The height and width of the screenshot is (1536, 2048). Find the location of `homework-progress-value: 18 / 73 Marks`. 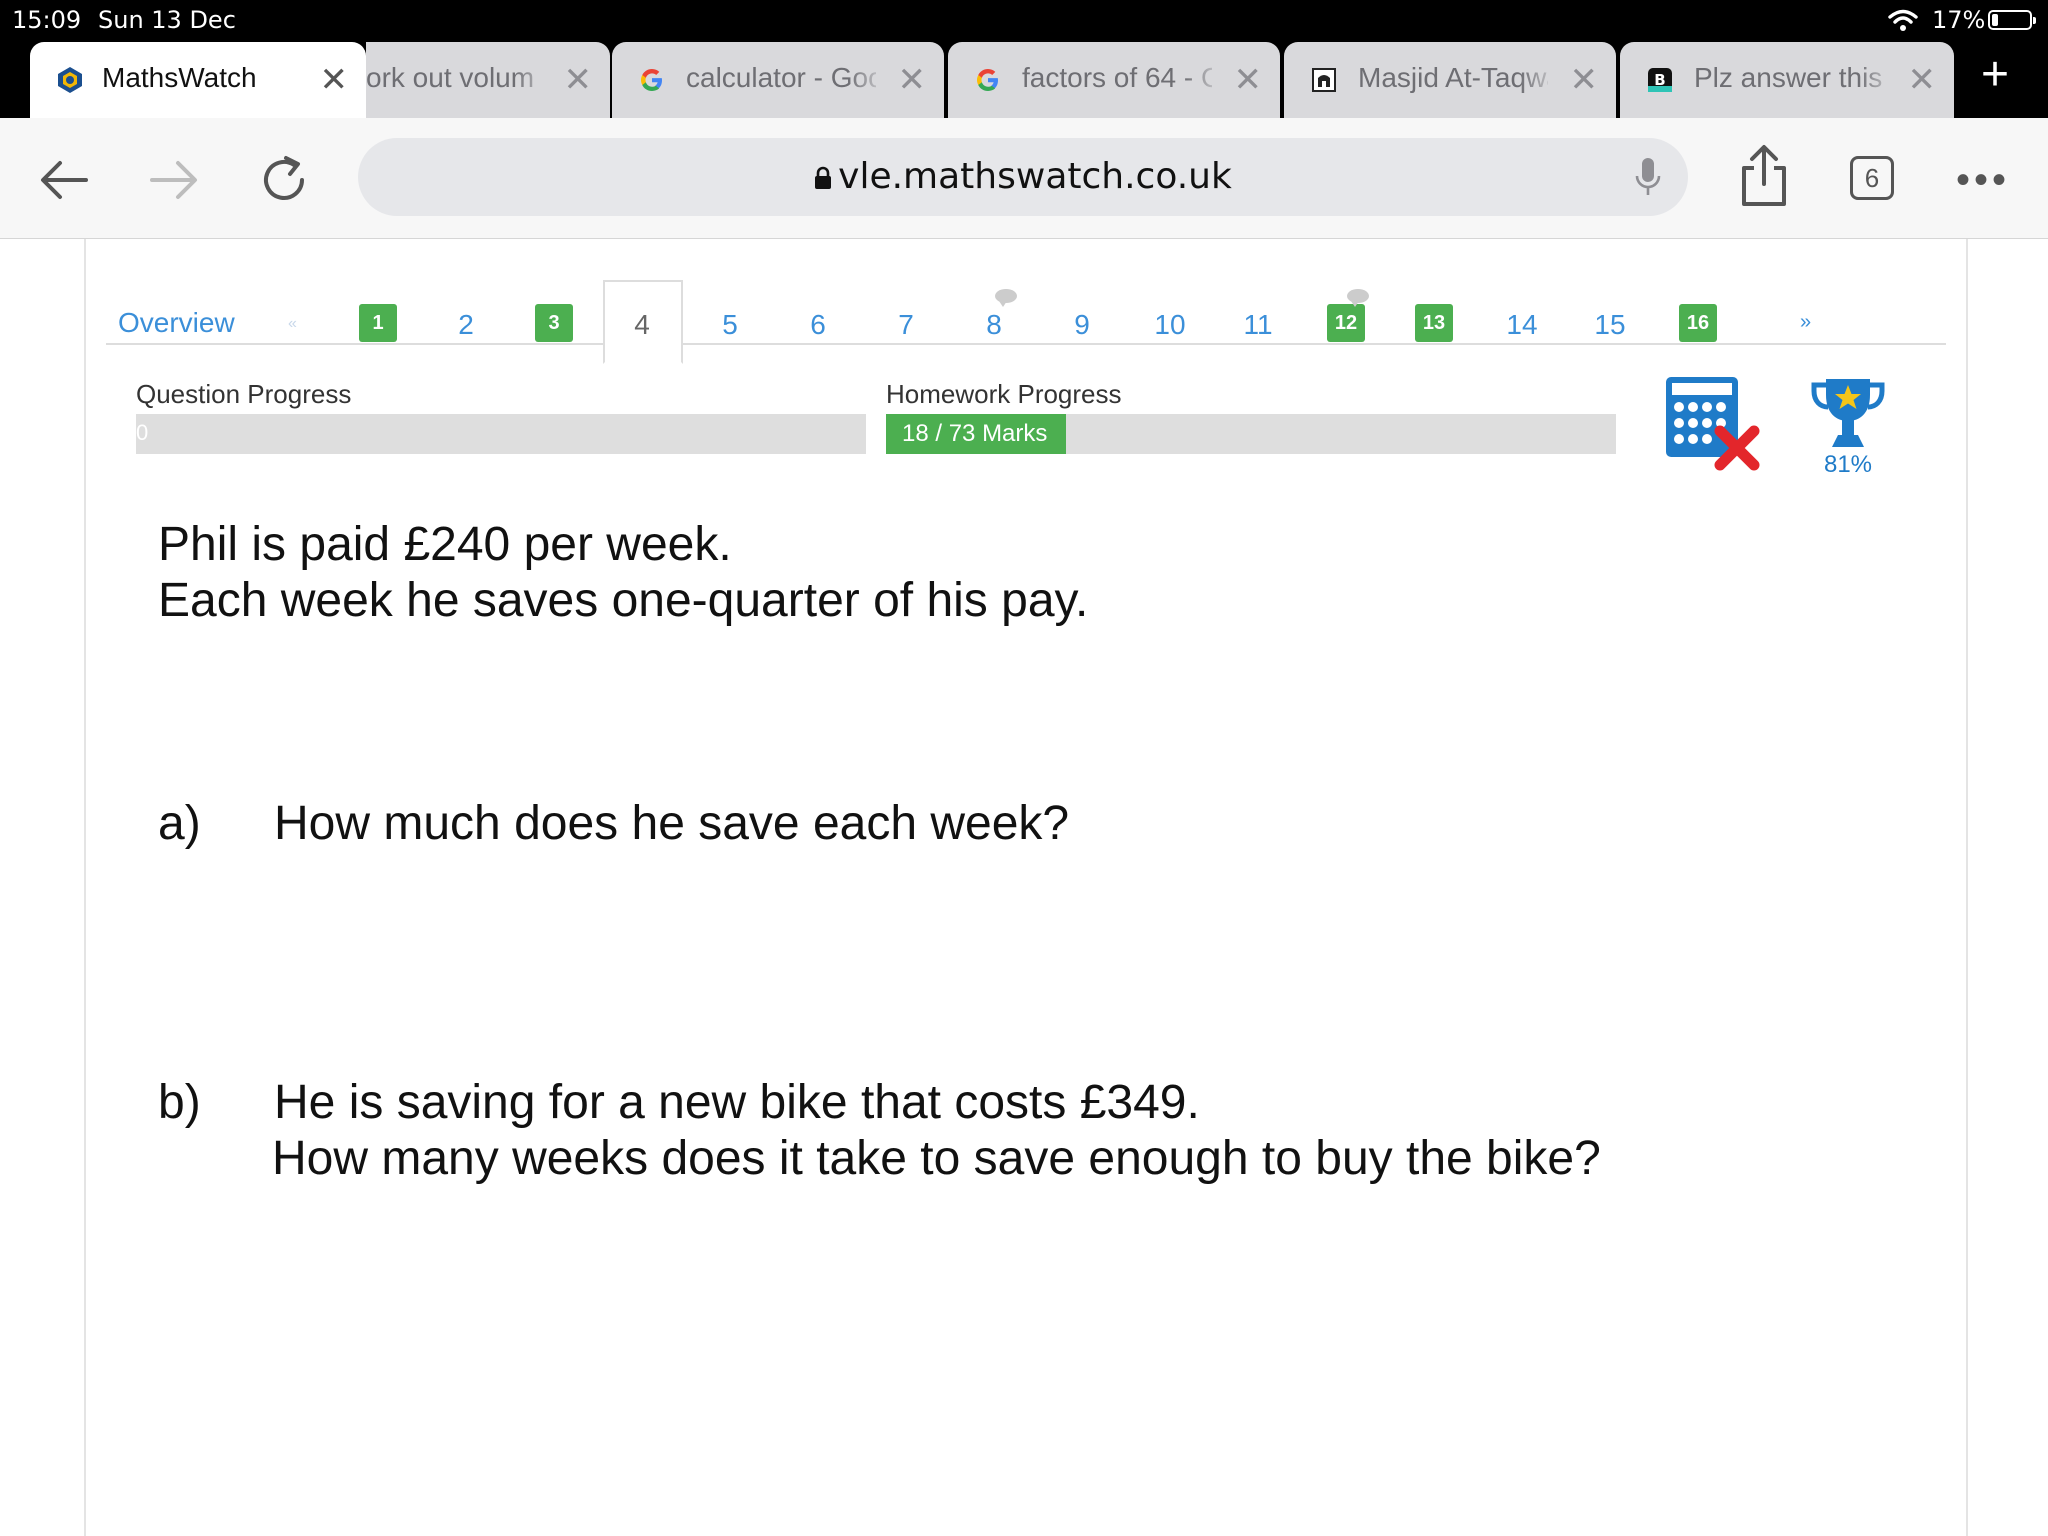

homework-progress-value: 18 / 73 Marks is located at coordinates (975, 433).